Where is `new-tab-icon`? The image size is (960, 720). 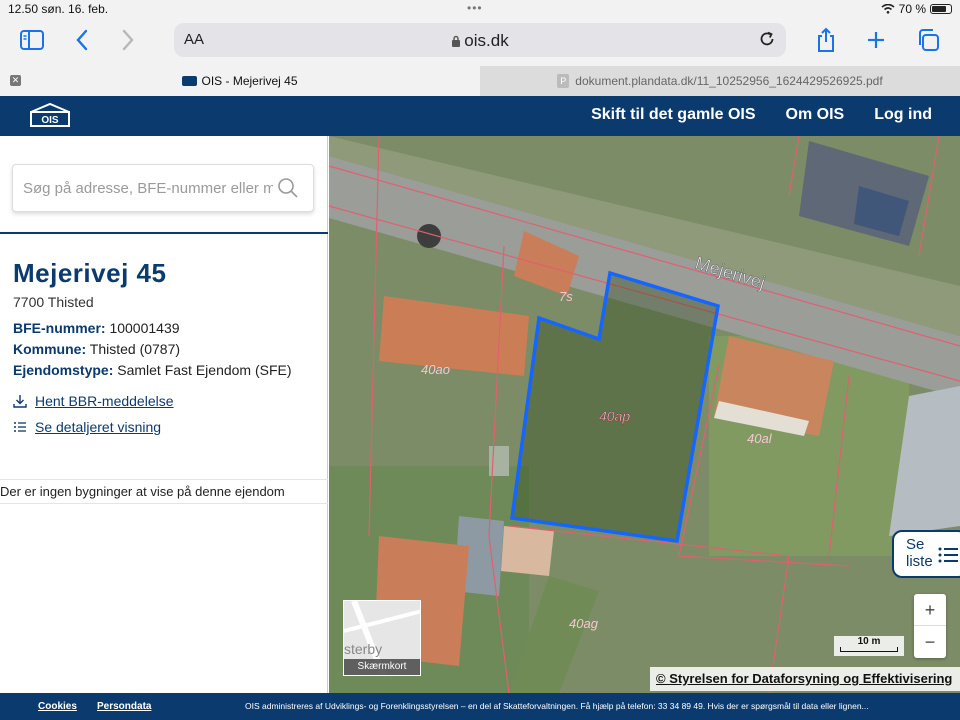 new-tab-icon is located at coordinates (876, 40).